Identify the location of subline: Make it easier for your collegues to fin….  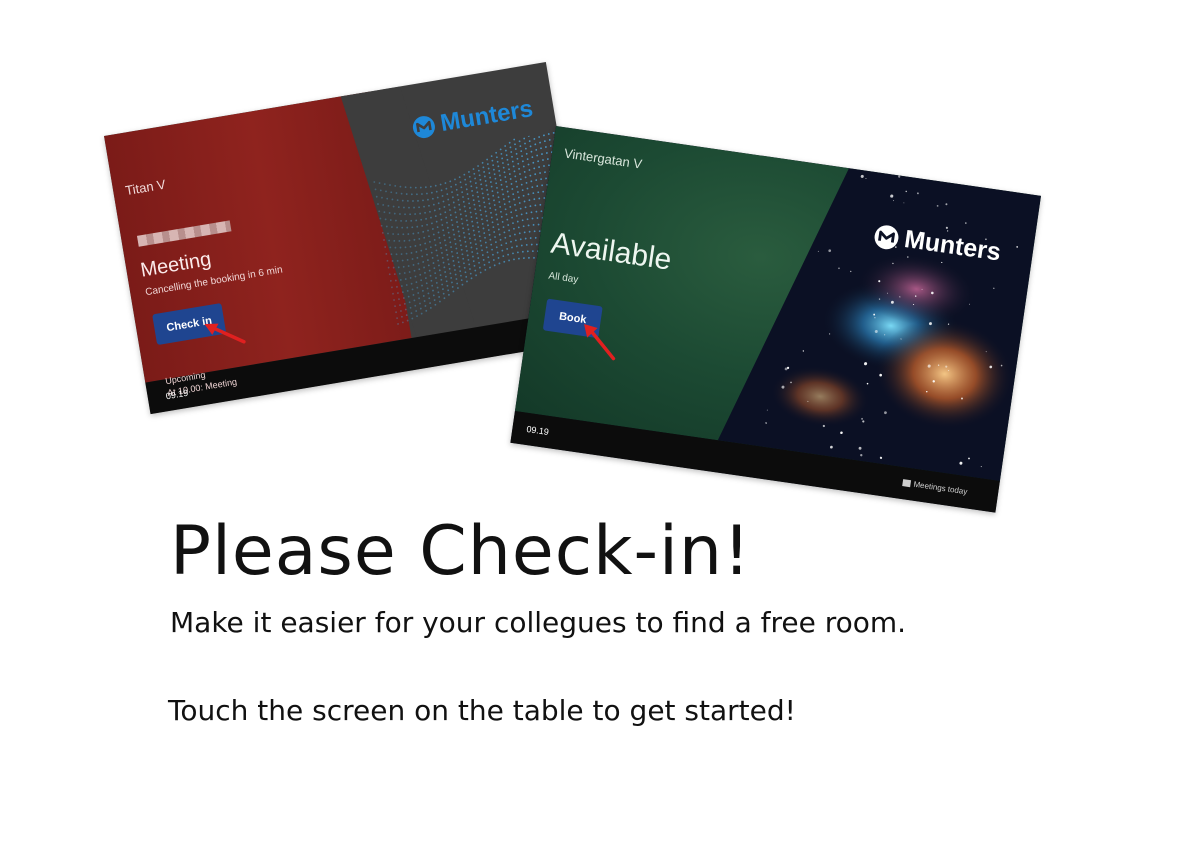
(538, 622).